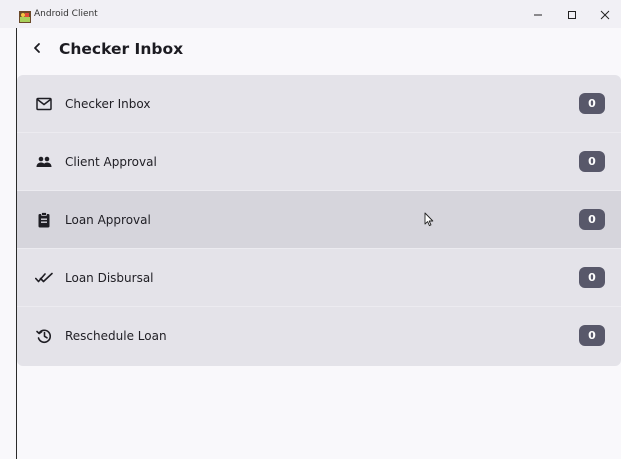 Image resolution: width=621 pixels, height=459 pixels. I want to click on chevron-left-icon, so click(37, 48).